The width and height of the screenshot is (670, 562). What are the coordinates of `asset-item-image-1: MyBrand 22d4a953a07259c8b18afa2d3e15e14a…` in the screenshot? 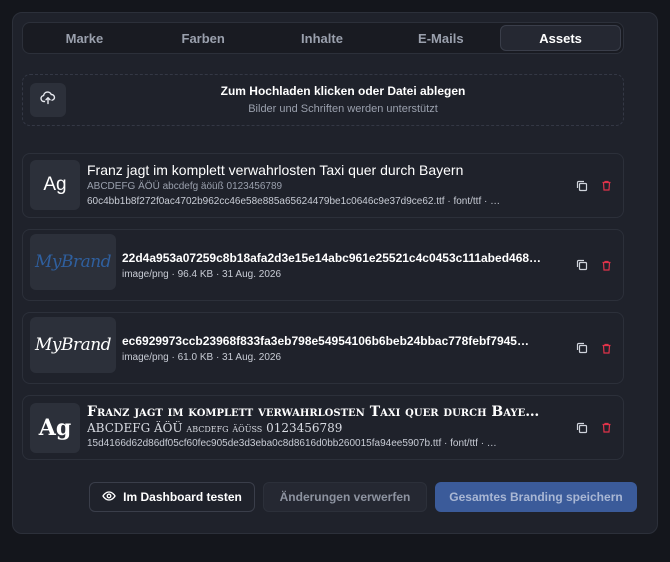 It's located at (323, 265).